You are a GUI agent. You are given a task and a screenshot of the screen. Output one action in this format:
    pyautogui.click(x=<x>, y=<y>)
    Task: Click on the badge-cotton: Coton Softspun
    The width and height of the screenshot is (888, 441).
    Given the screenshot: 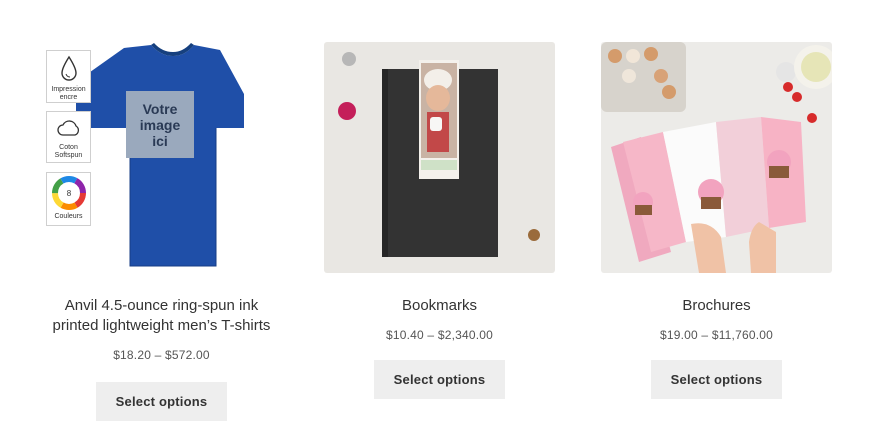 What is the action you would take?
    pyautogui.click(x=68, y=137)
    